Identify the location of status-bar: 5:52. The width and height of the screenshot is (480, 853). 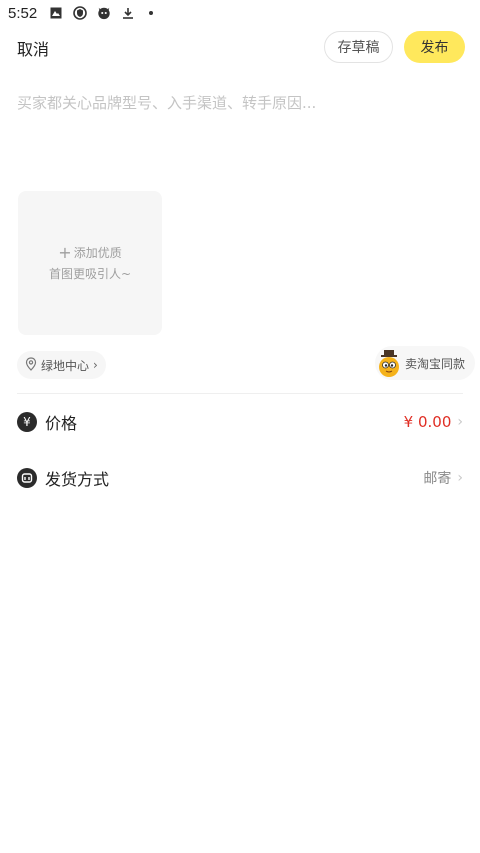
(240, 13).